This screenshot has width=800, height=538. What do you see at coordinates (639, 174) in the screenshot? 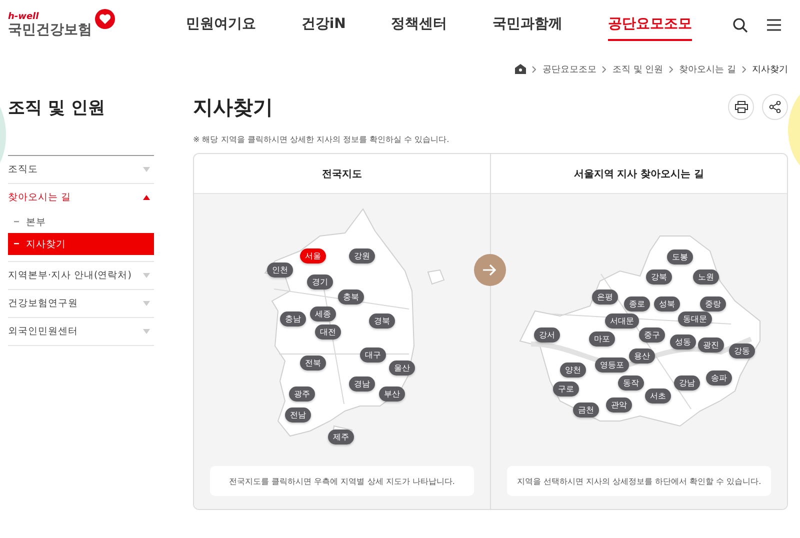
I see `panel-heading: 서울지역 지사 찾아오시는 길` at bounding box center [639, 174].